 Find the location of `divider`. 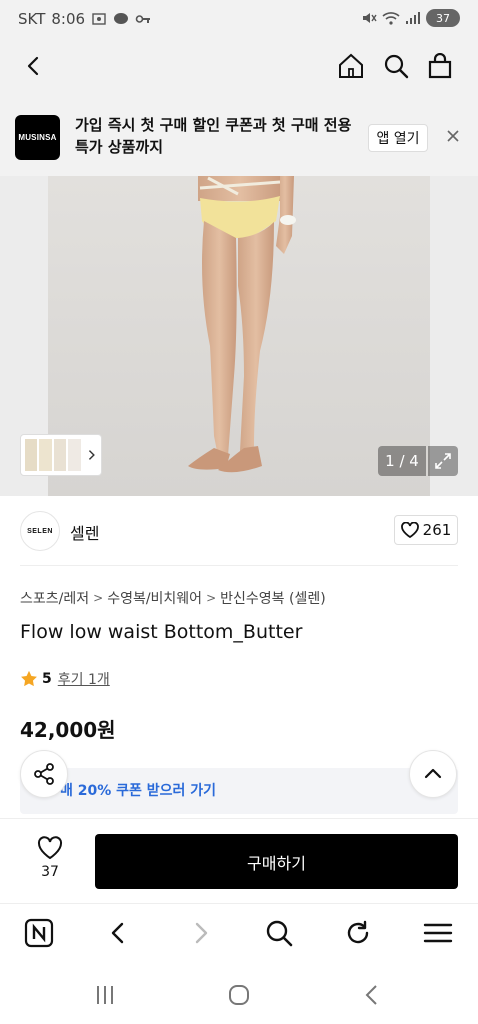

divider is located at coordinates (239, 565).